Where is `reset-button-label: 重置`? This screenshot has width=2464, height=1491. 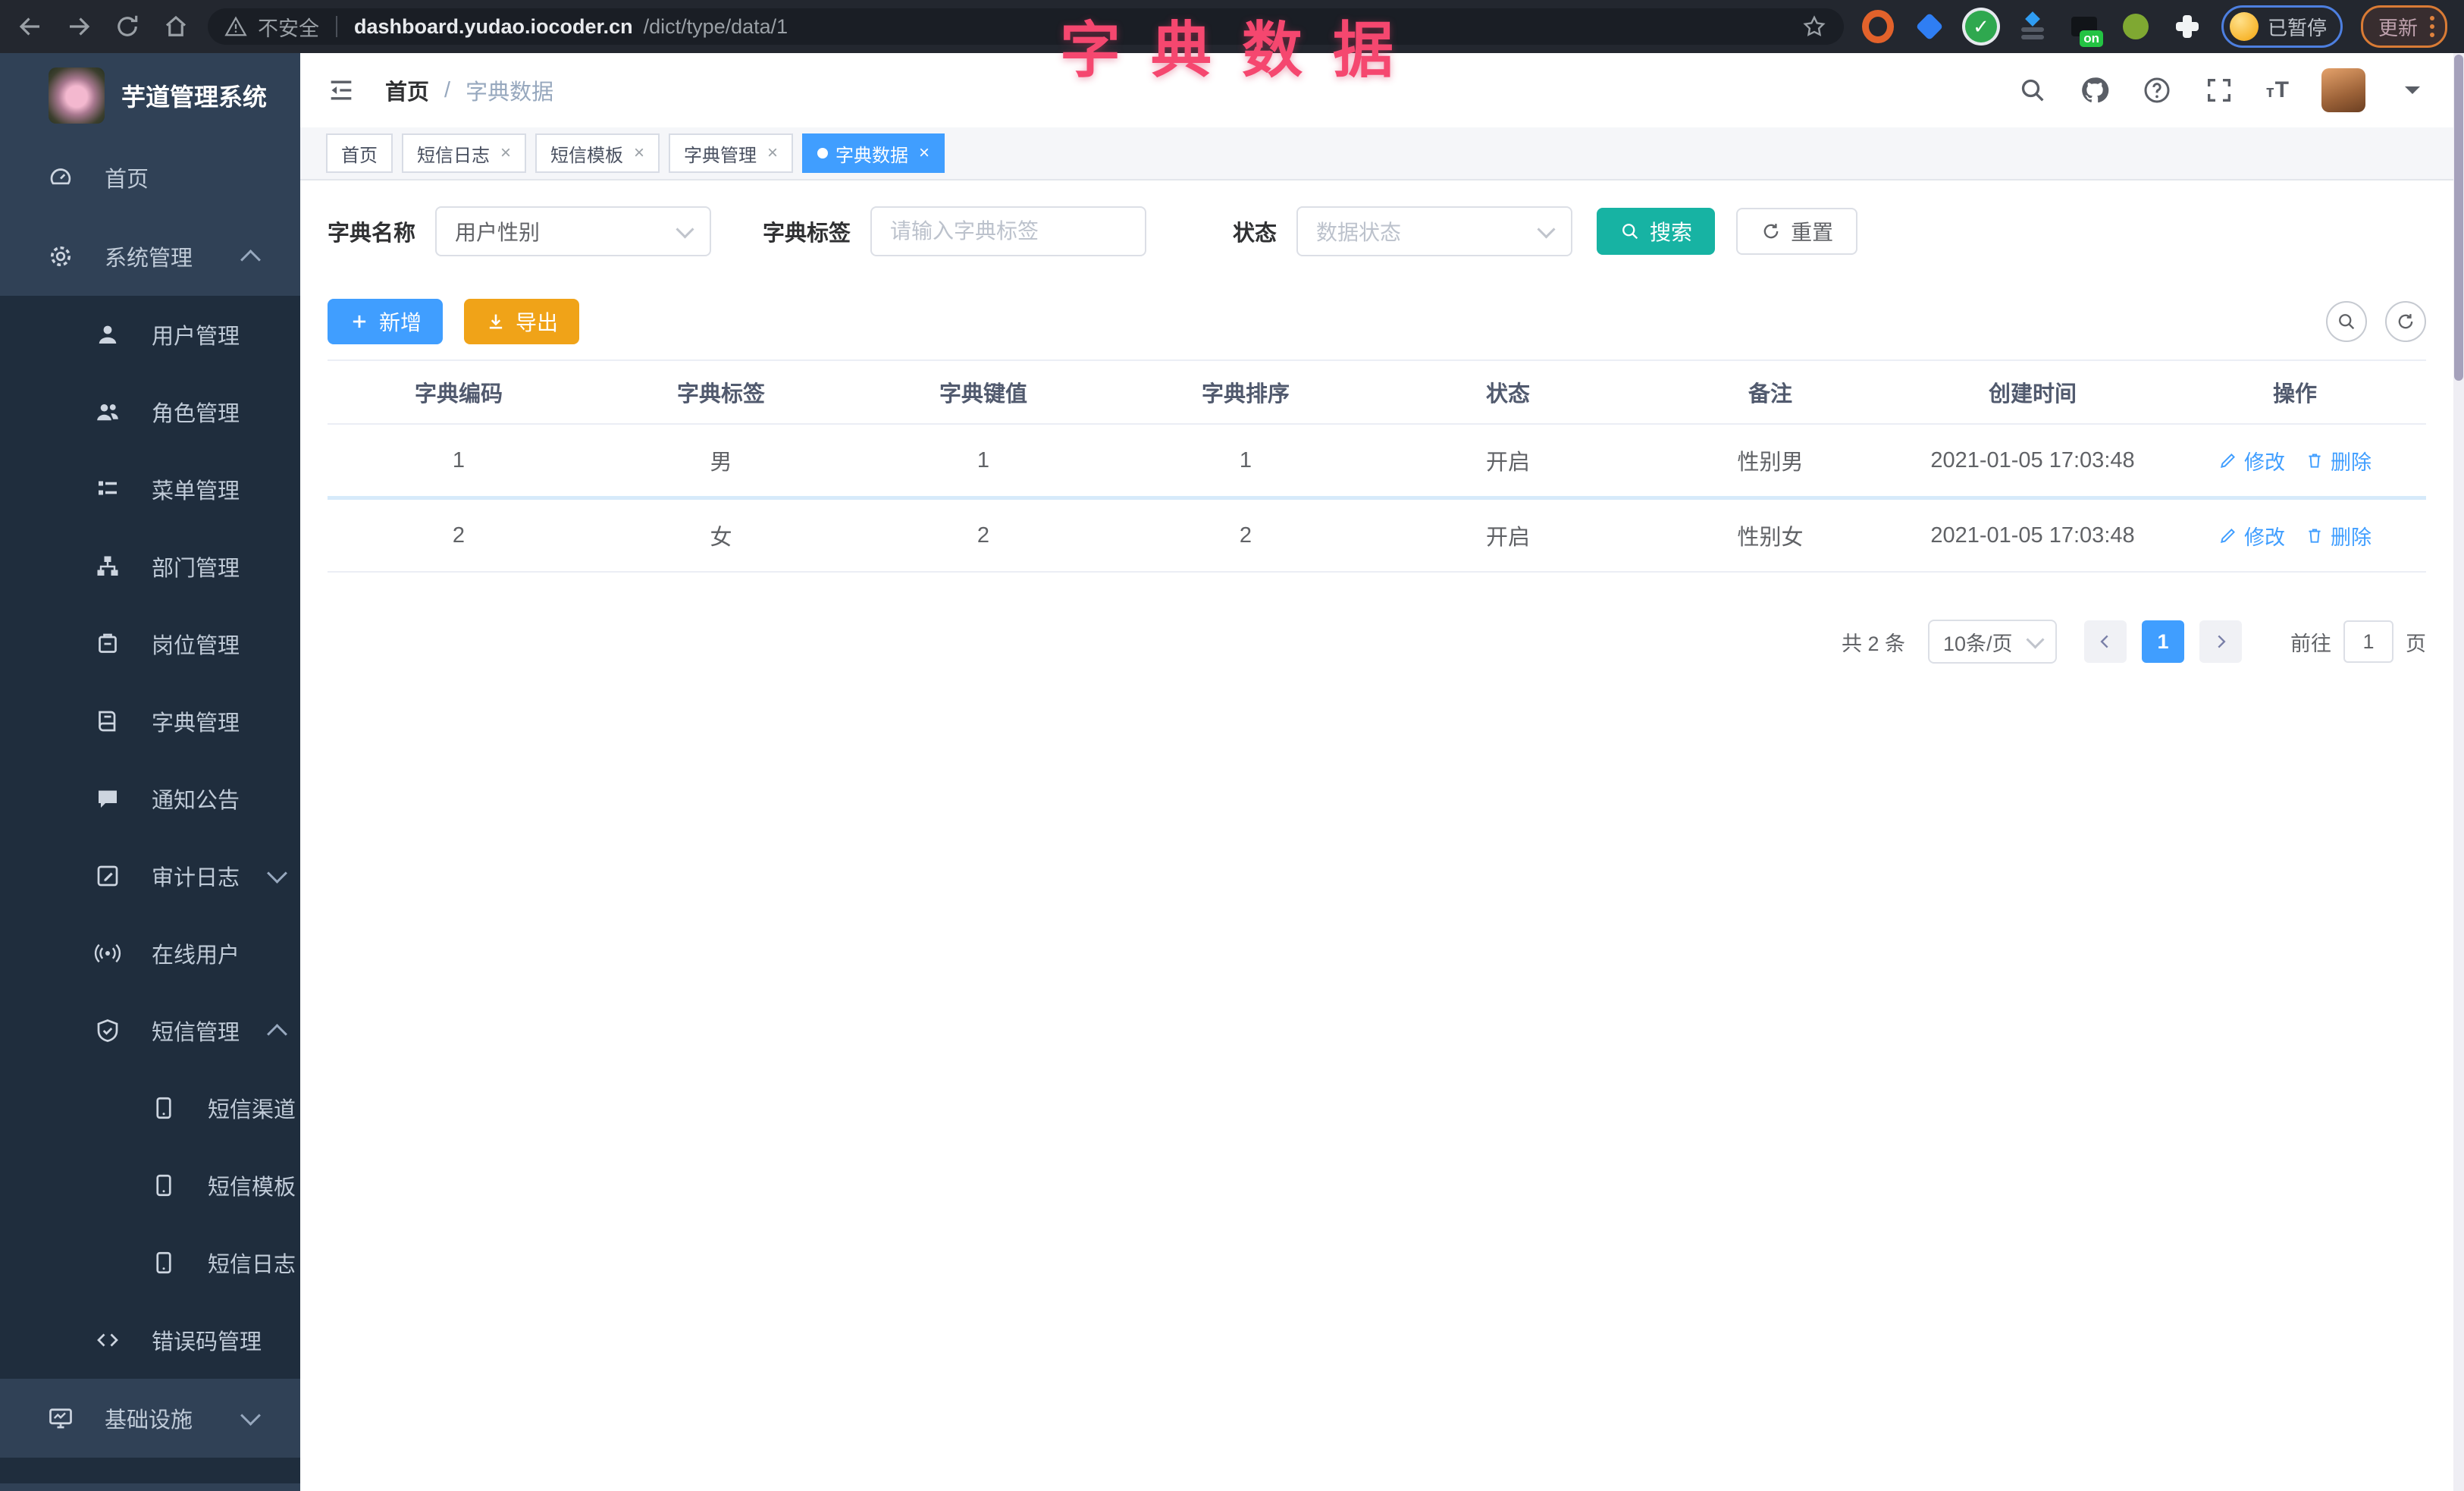
reset-button-label: 重置 is located at coordinates (1812, 232).